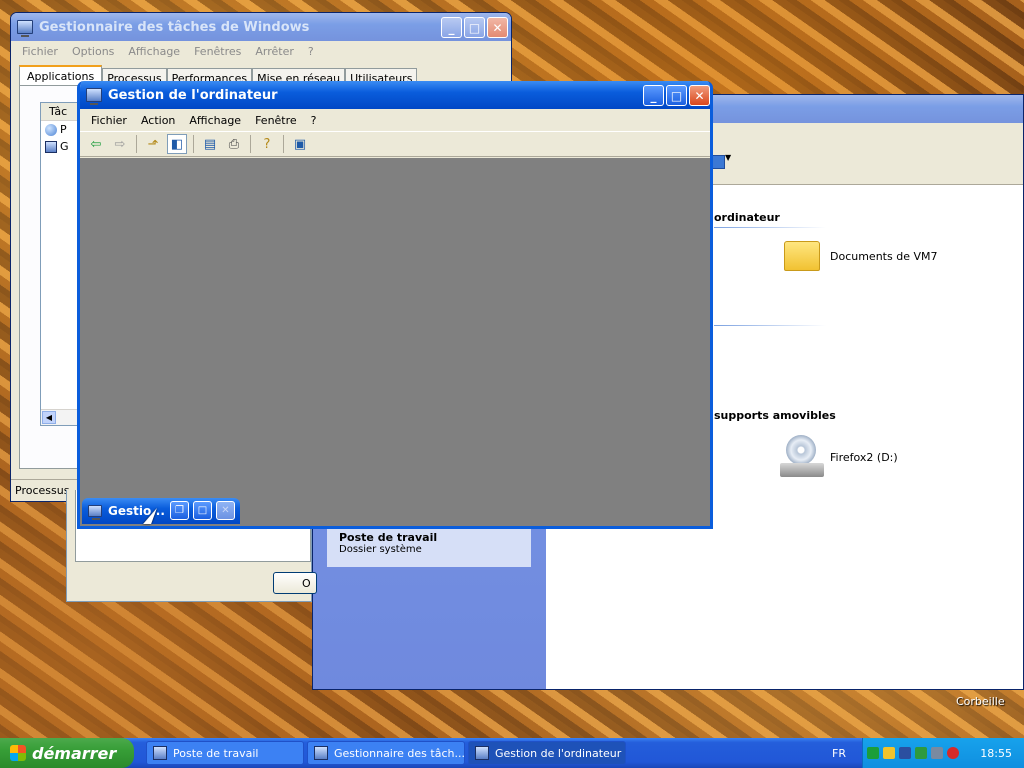  I want to click on recycle-bin-label: Corbeille, so click(980, 701).